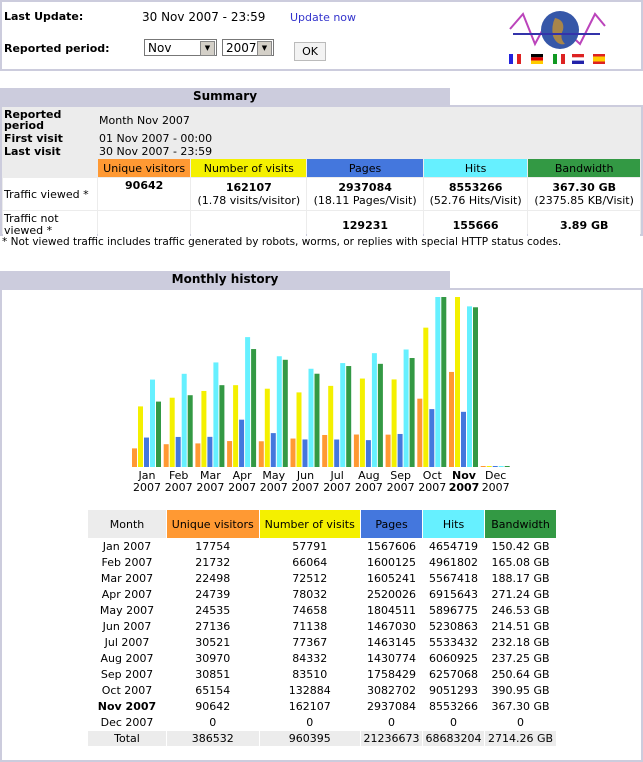 This screenshot has height=762, width=643. What do you see at coordinates (310, 642) in the screenshot?
I see `cell-visits: 77367` at bounding box center [310, 642].